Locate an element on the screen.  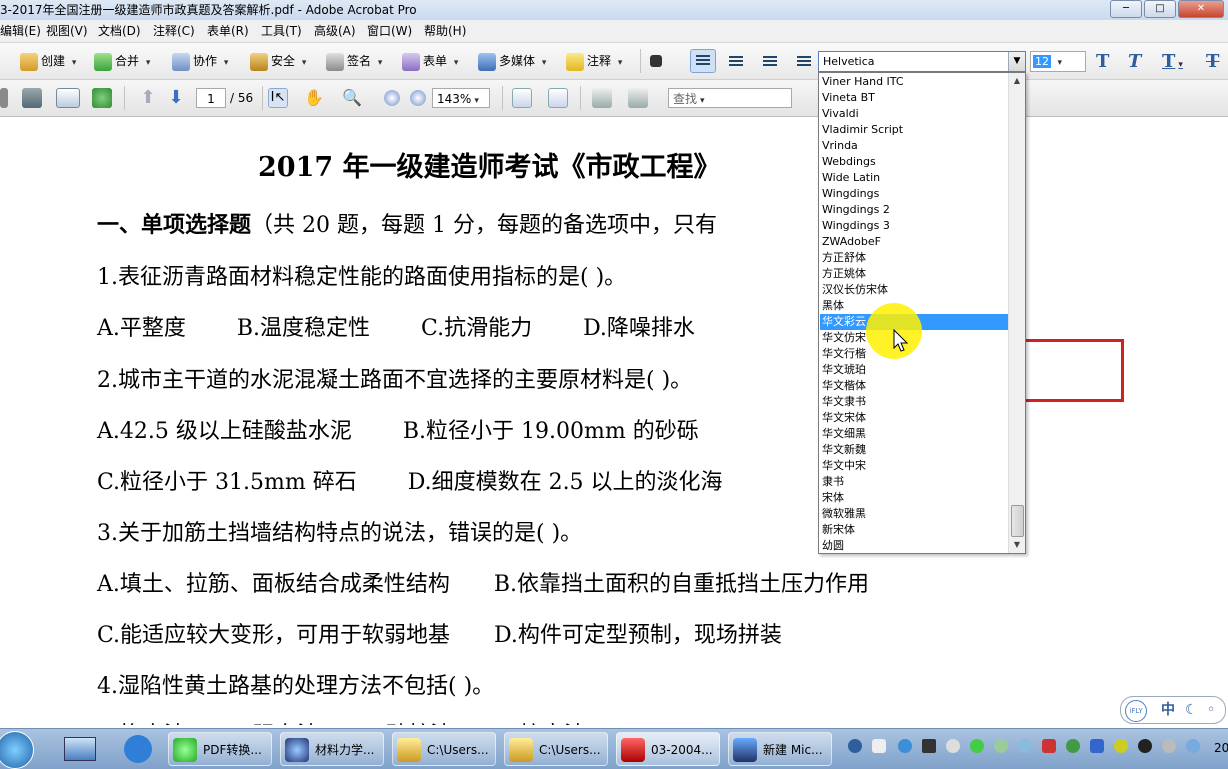
ime-toolbar: iFLY 中 ☾ ◦ is located at coordinates (1173, 710).